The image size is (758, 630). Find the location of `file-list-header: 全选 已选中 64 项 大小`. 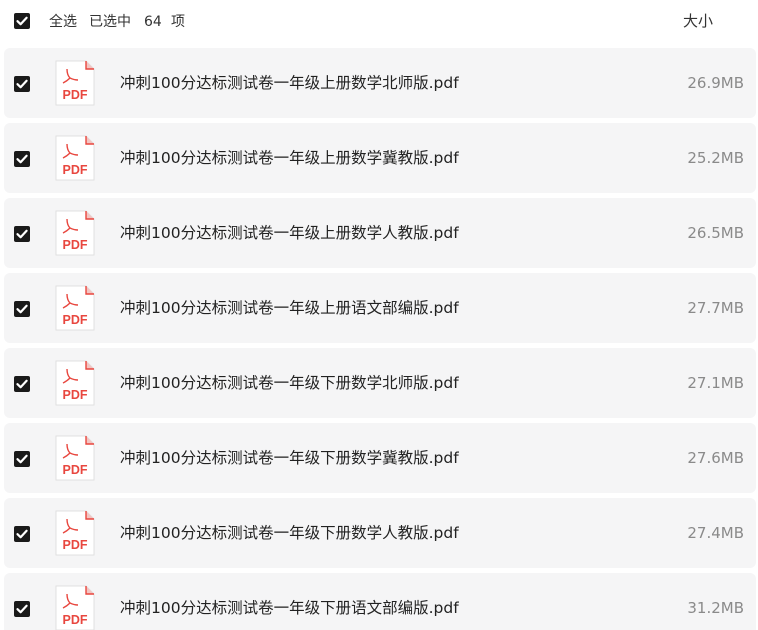

file-list-header: 全选 已选中 64 项 大小 is located at coordinates (379, 22).